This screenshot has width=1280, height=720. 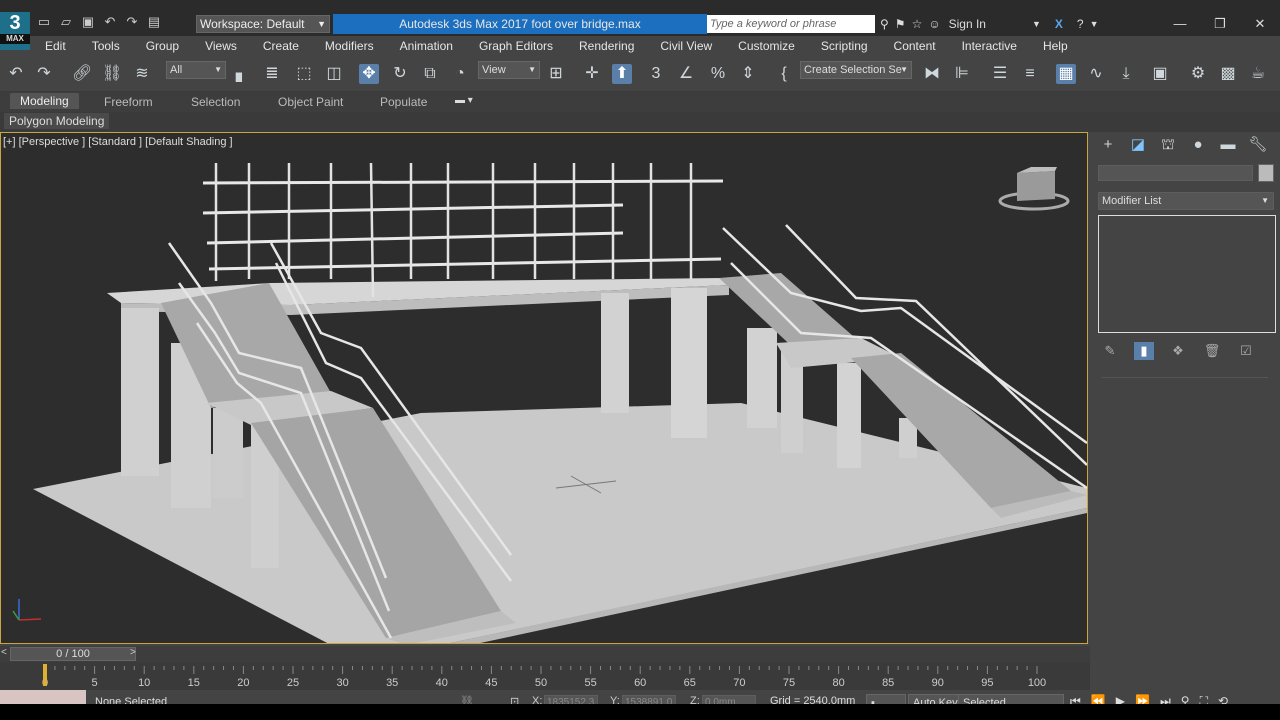 I want to click on edit-named-selection-icon: {, so click(x=784, y=74).